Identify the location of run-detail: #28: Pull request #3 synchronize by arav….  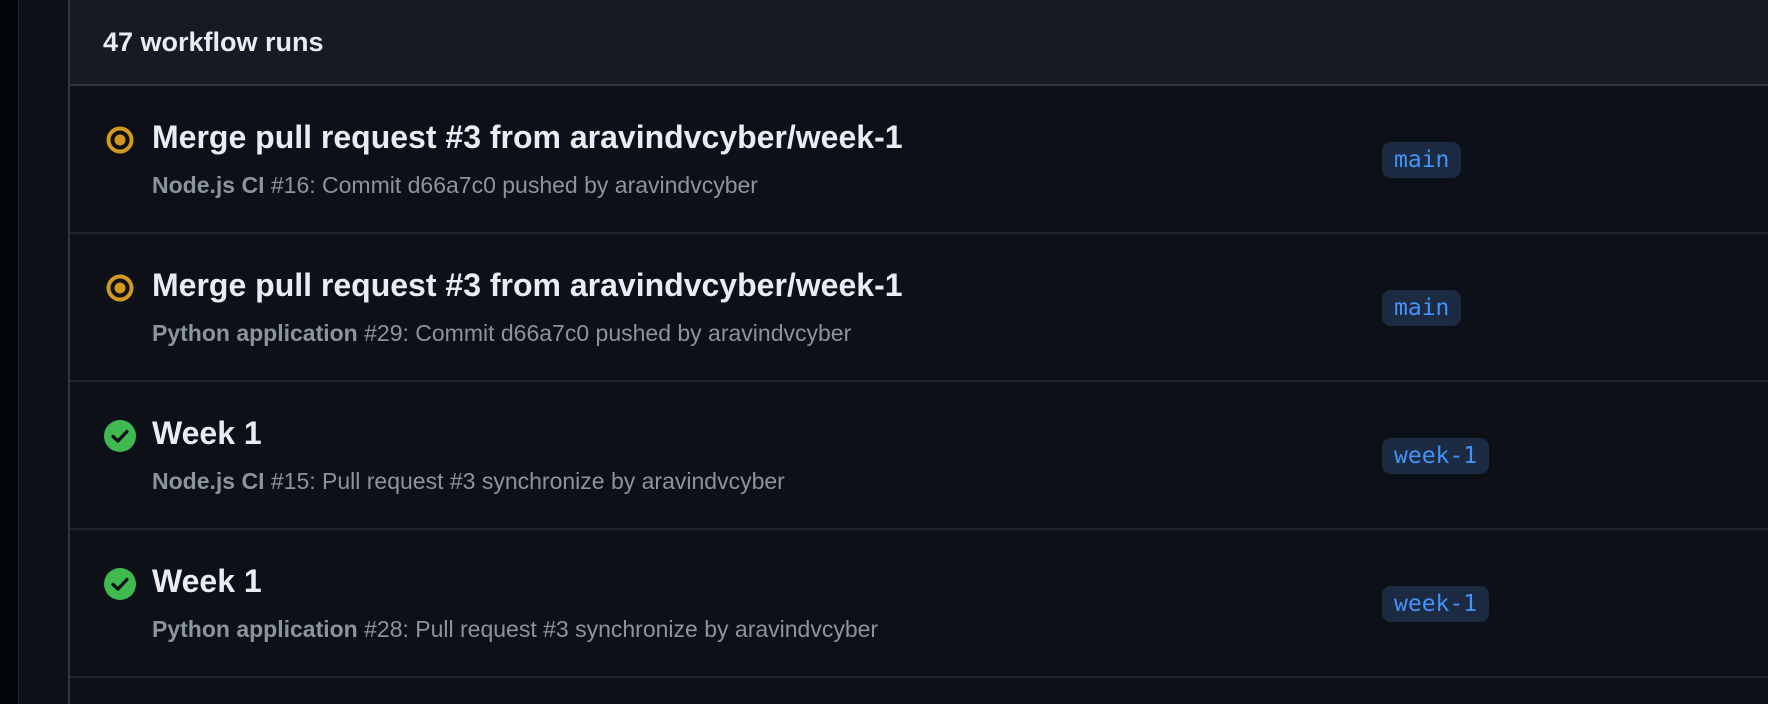
(618, 629).